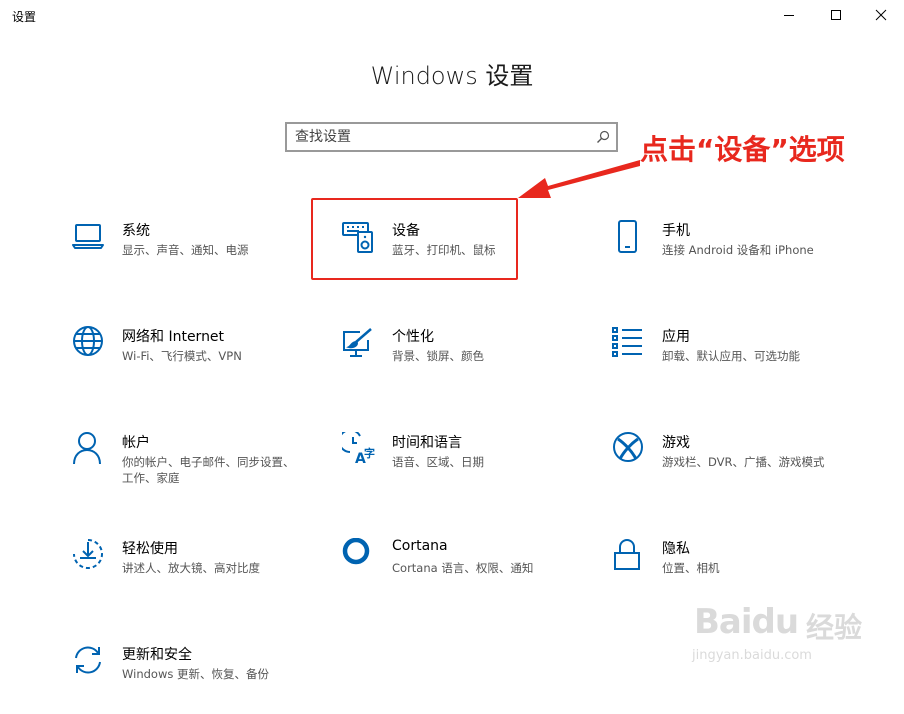 The height and width of the screenshot is (714, 904). Describe the element at coordinates (603, 137) in the screenshot. I see `search-icon` at that location.